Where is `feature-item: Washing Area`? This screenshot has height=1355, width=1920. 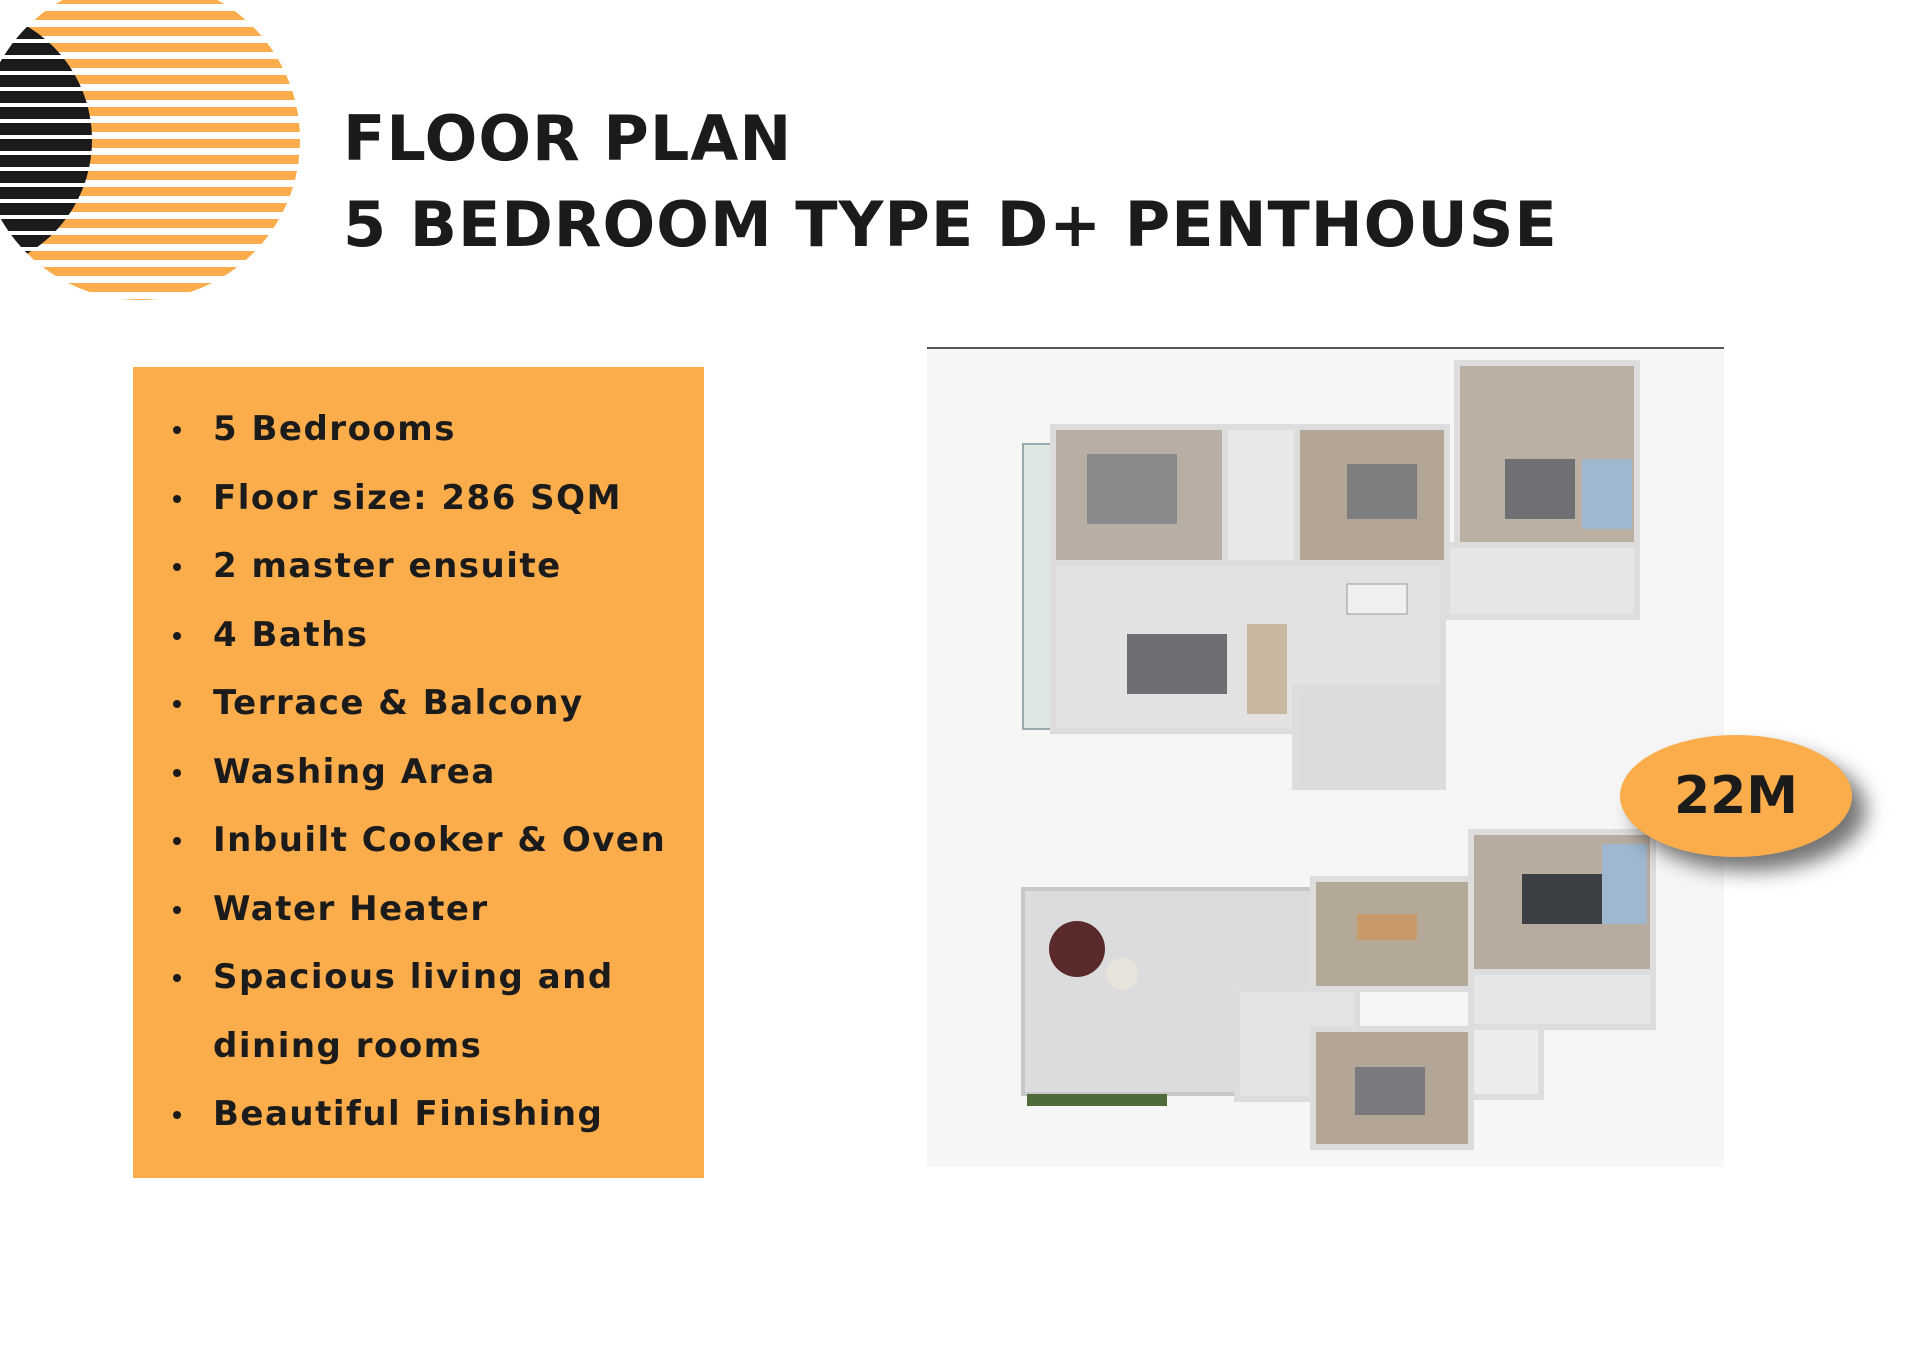 feature-item: Washing Area is located at coordinates (431, 772).